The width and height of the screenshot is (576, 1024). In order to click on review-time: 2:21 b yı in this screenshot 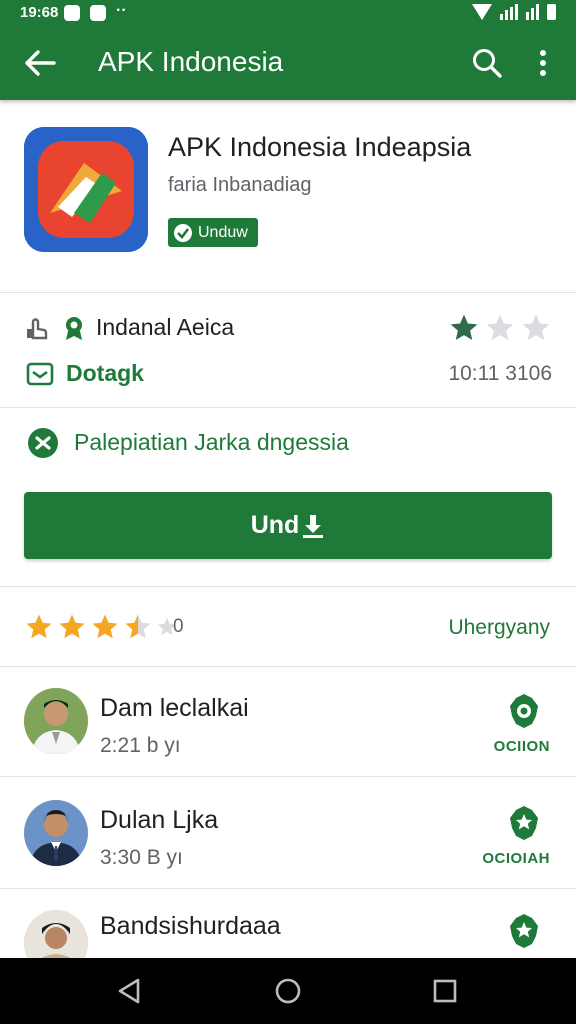, I will do `click(140, 745)`.